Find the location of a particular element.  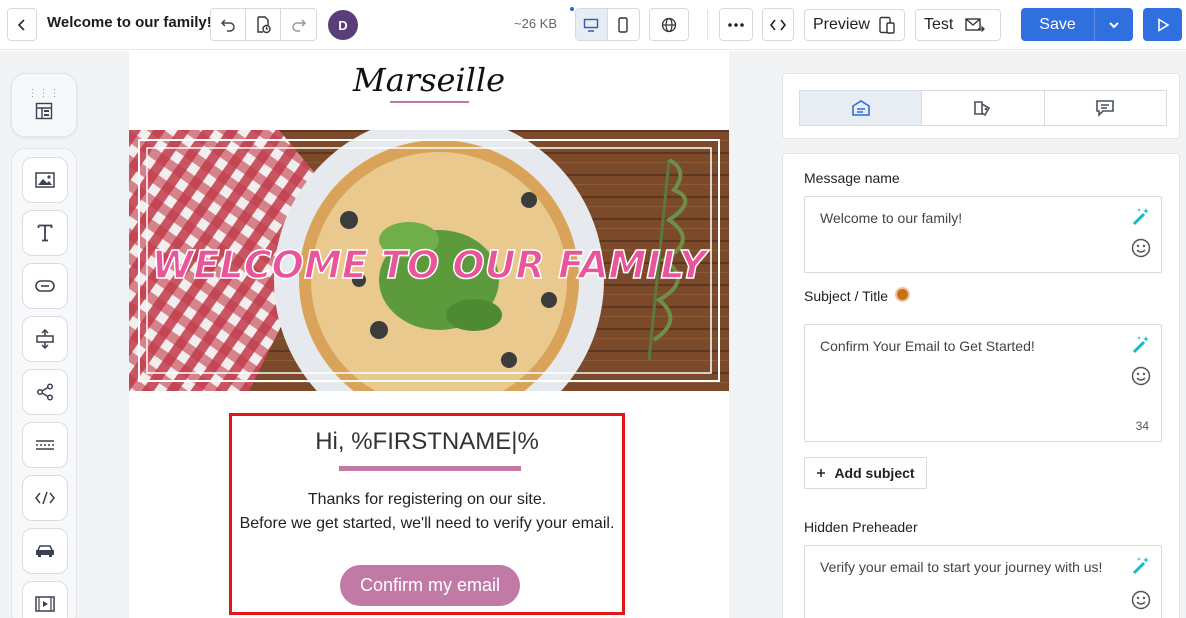

html-block is located at coordinates (45, 498).